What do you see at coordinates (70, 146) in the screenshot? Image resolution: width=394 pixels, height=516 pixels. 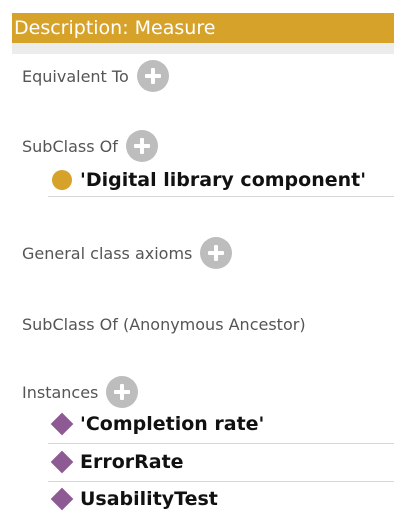 I see `subclass-of-label: SubClass Of` at bounding box center [70, 146].